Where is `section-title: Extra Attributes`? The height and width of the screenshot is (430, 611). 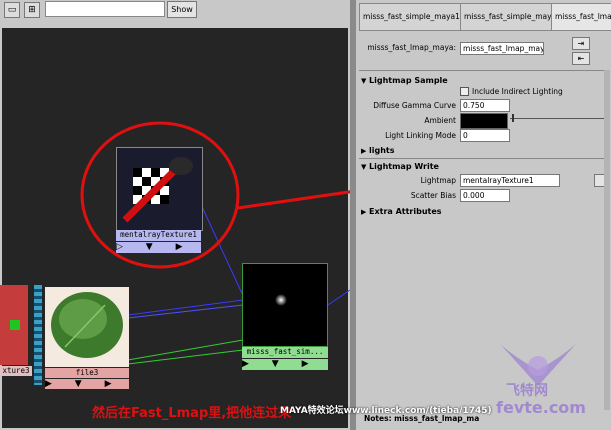 section-title: Extra Attributes is located at coordinates (405, 211).